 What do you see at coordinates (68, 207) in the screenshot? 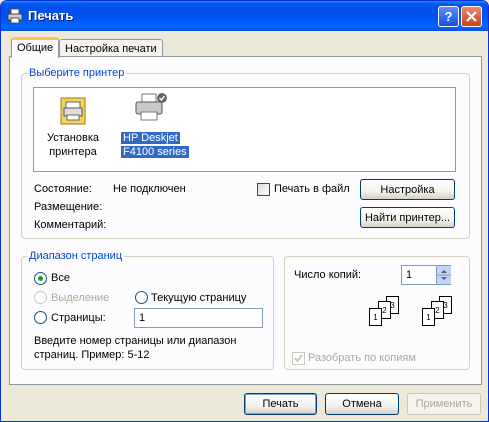
I see `location-label: Размещение:` at bounding box center [68, 207].